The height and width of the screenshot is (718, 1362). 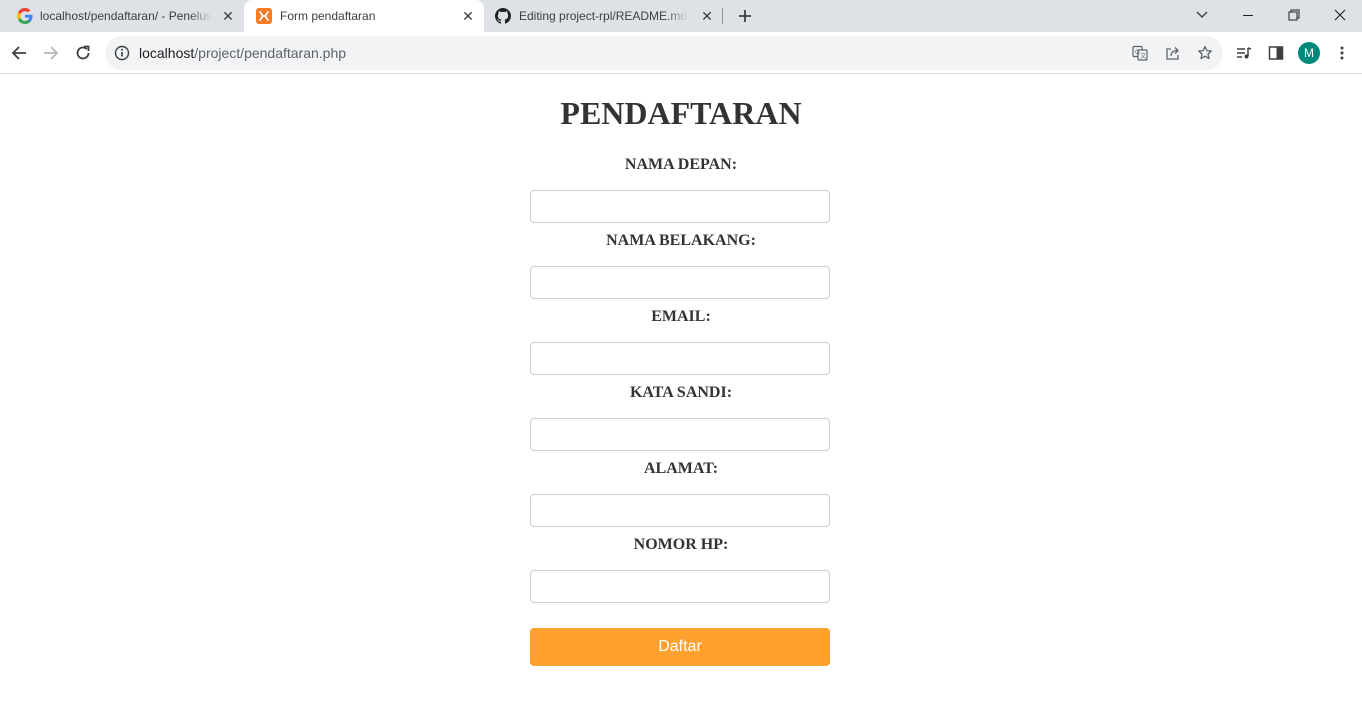 I want to click on menu-button, so click(x=1342, y=53).